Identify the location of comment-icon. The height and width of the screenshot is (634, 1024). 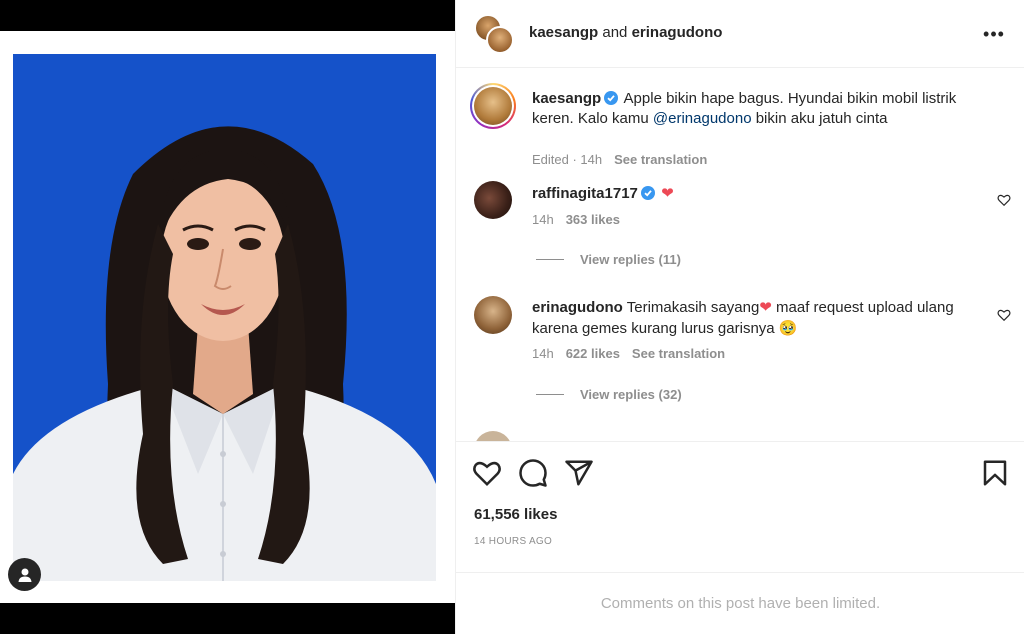
(533, 473).